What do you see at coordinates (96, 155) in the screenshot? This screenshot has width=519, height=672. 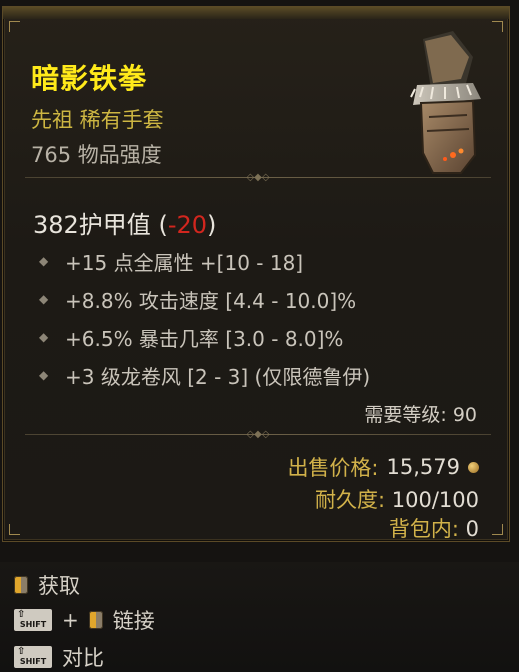 I see `item-power: 765 物品强度` at bounding box center [96, 155].